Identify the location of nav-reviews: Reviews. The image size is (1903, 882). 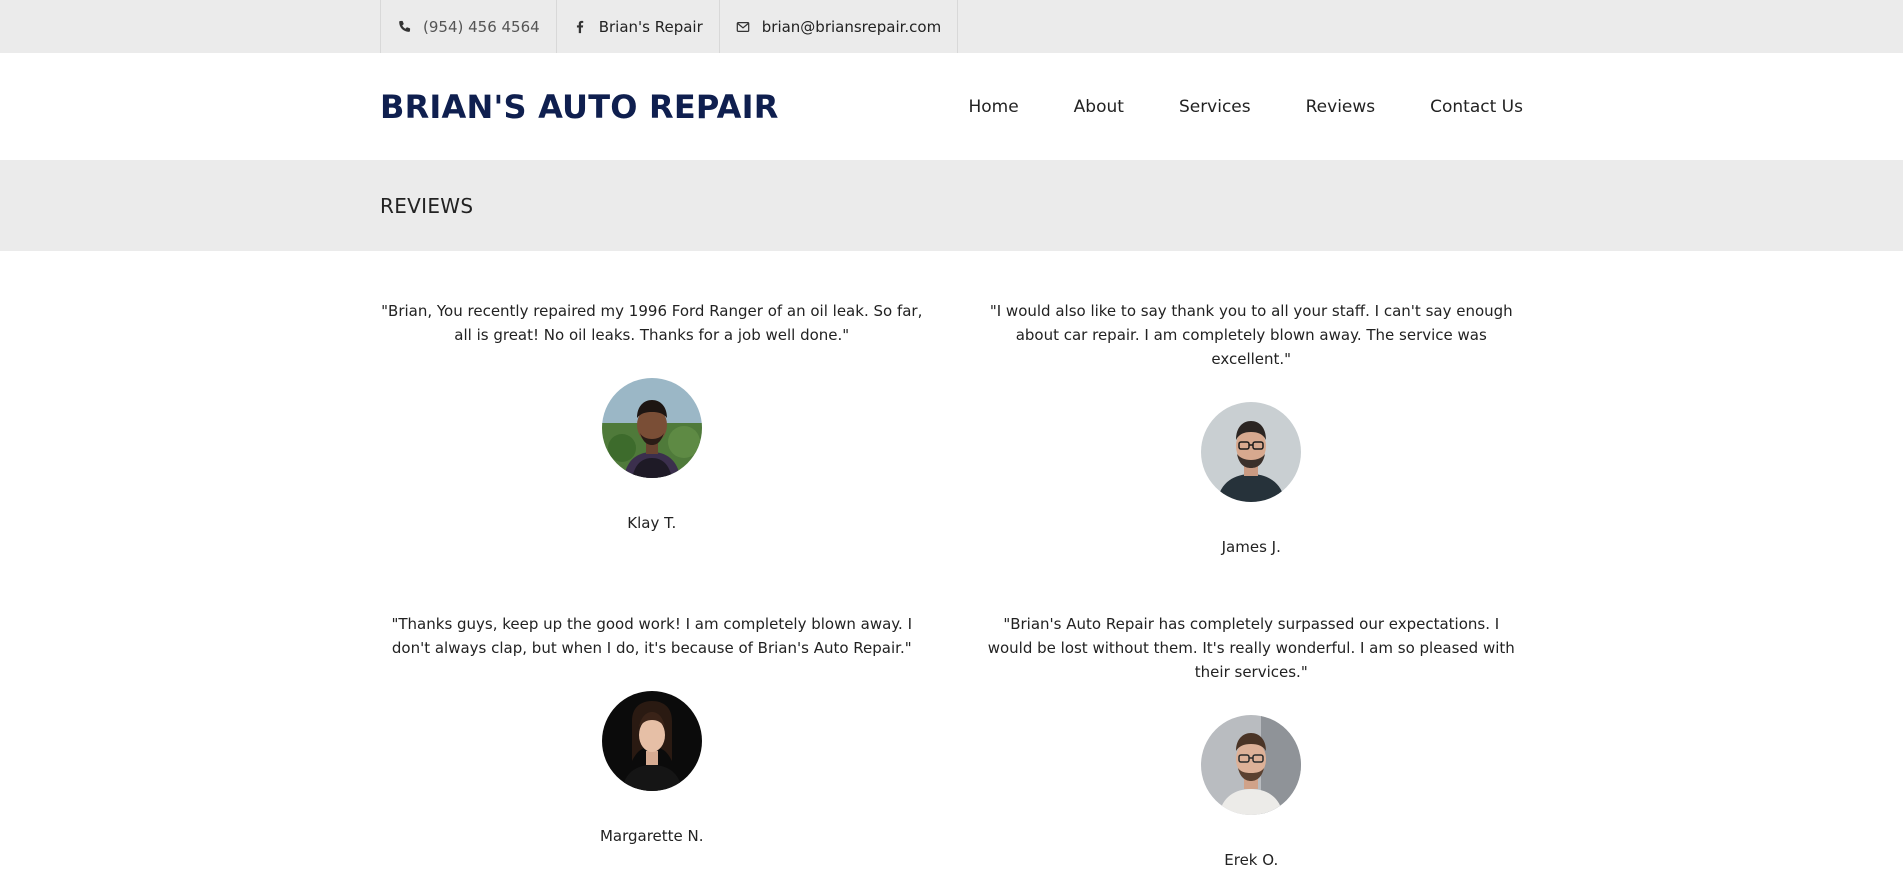
(1341, 107).